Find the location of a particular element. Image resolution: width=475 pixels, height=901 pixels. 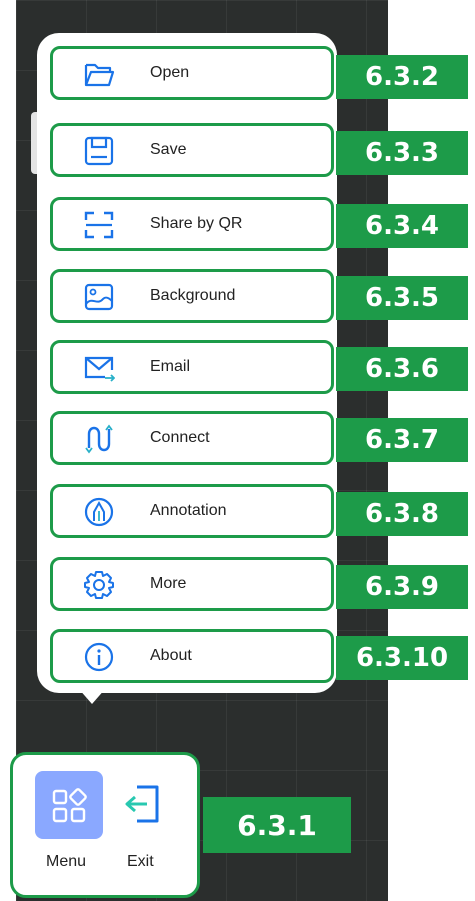

section-tag: 6.3.4 is located at coordinates (402, 226).